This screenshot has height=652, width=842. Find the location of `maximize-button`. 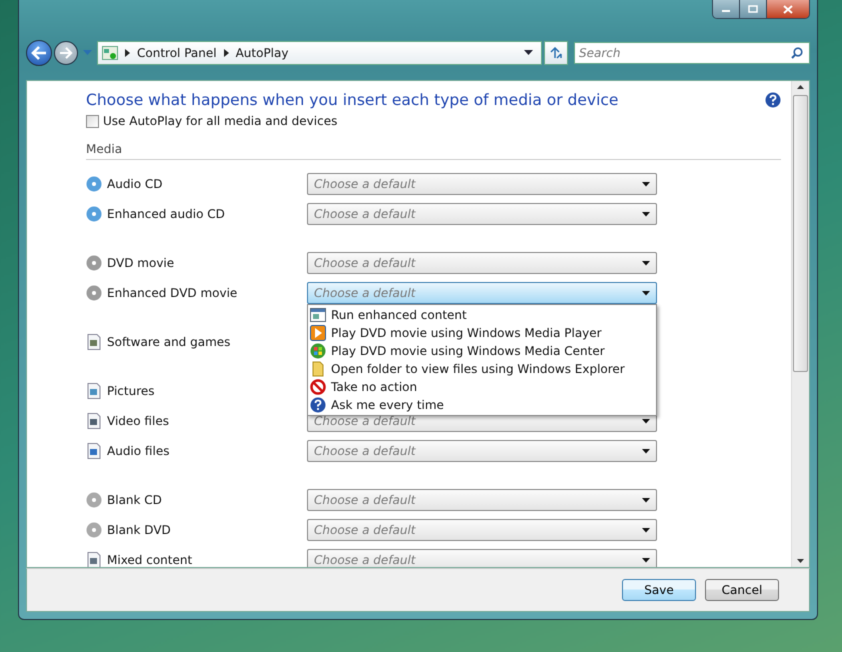

maximize-button is located at coordinates (753, 9).